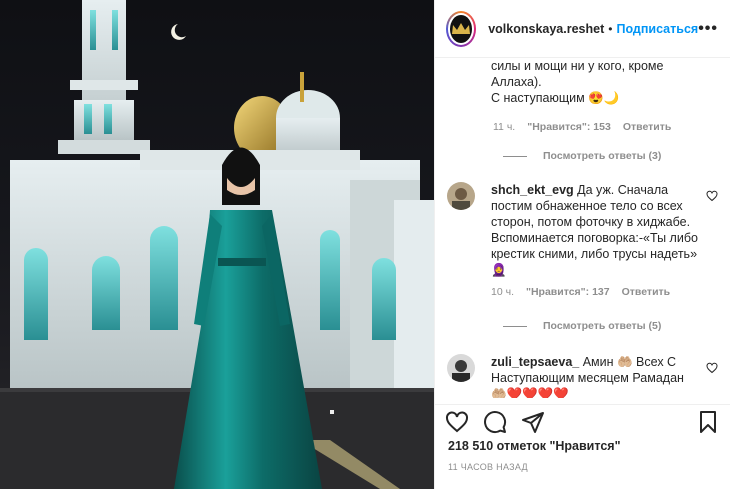 Image resolution: width=730 pixels, height=489 pixels. What do you see at coordinates (535, 362) in the screenshot?
I see `comment-username: zuli_tepsaeva_` at bounding box center [535, 362].